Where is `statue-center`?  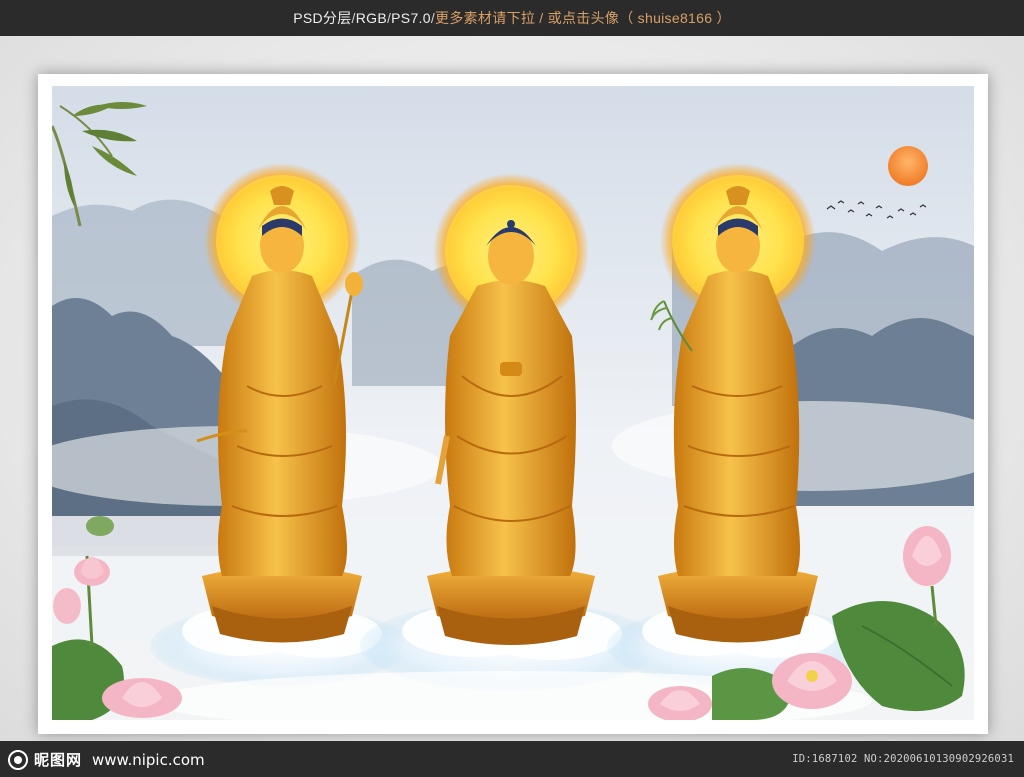
statue-center is located at coordinates (511, 409).